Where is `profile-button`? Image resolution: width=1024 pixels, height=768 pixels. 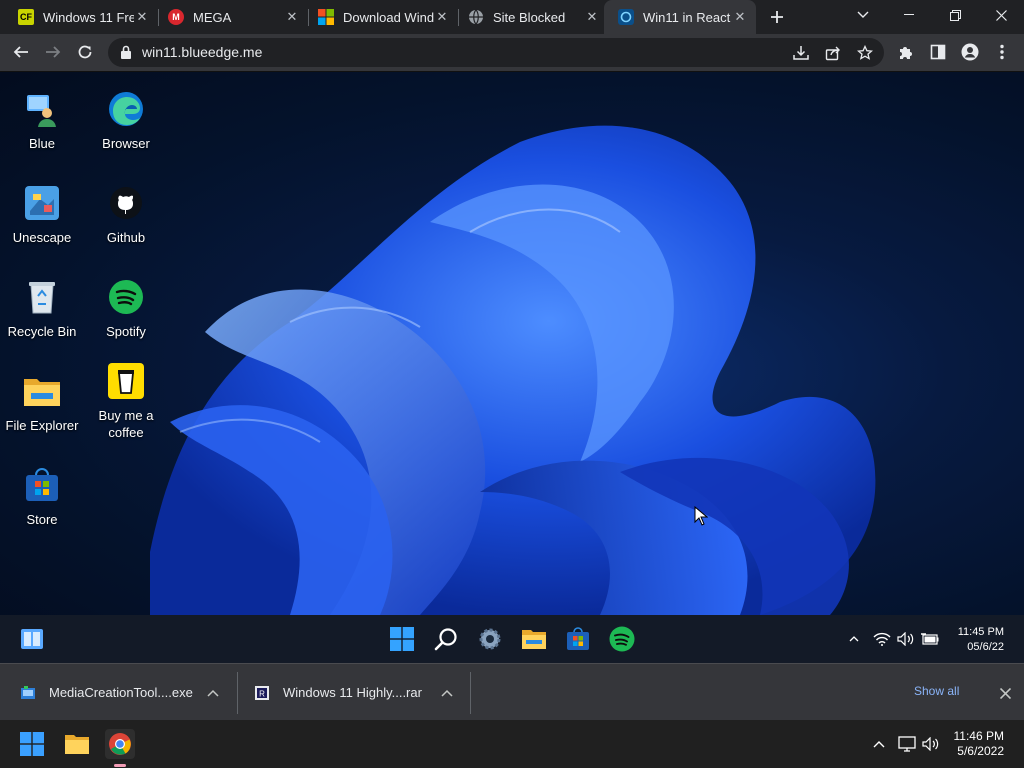
profile-button is located at coordinates (970, 52).